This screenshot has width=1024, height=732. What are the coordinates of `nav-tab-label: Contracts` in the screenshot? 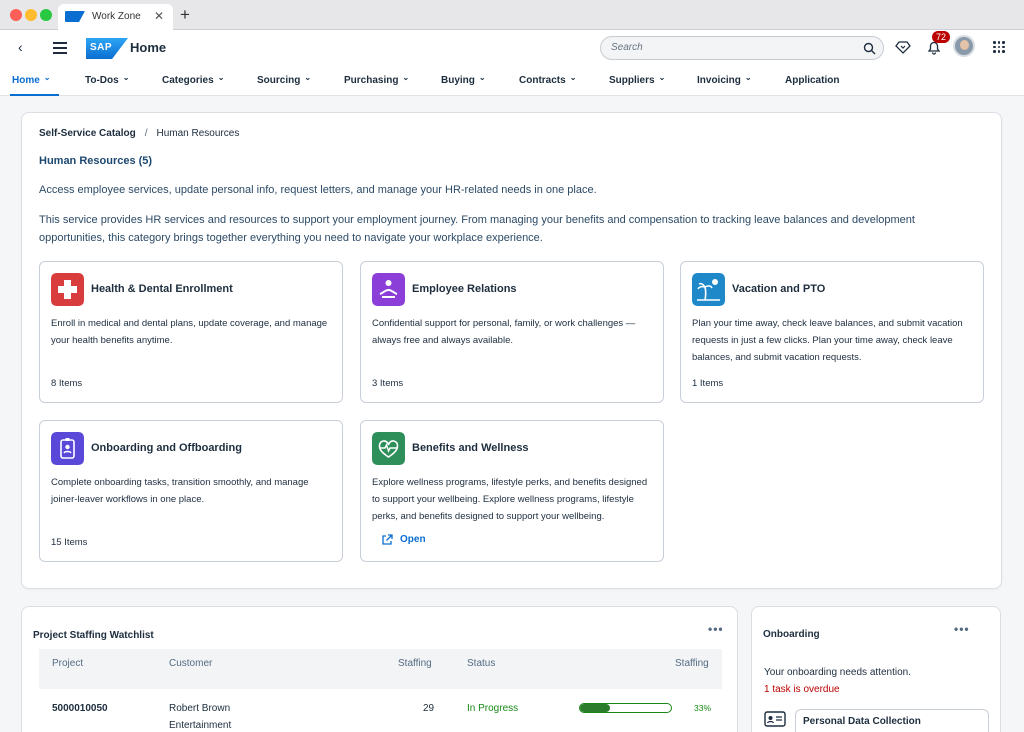 It's located at (542, 80).